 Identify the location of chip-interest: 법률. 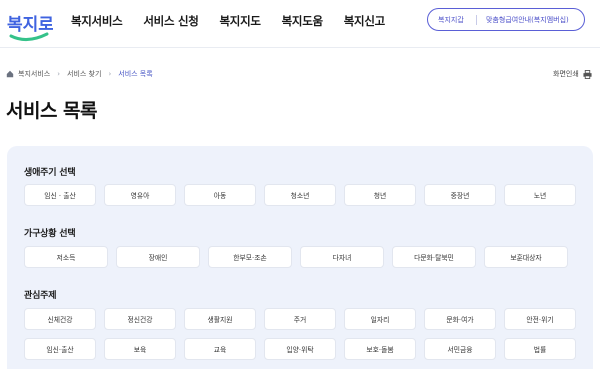
(540, 349).